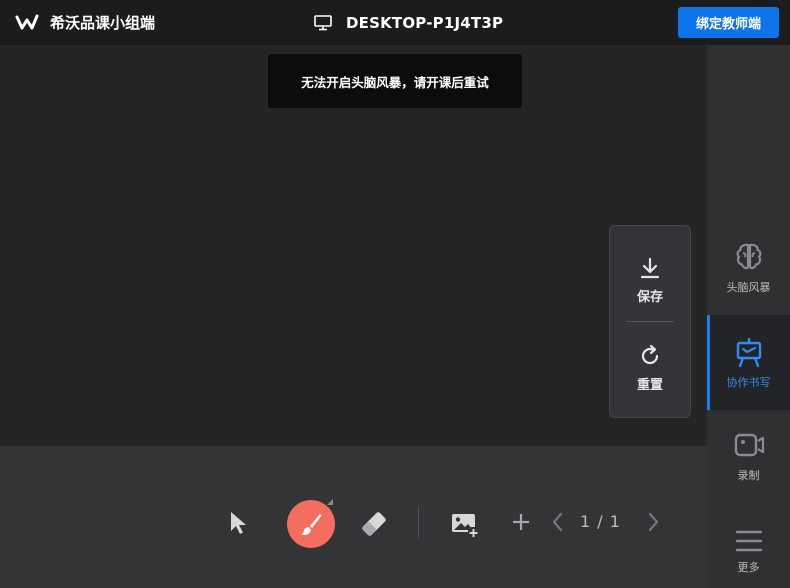 The height and width of the screenshot is (588, 790). I want to click on brush-active-bg, so click(311, 524).